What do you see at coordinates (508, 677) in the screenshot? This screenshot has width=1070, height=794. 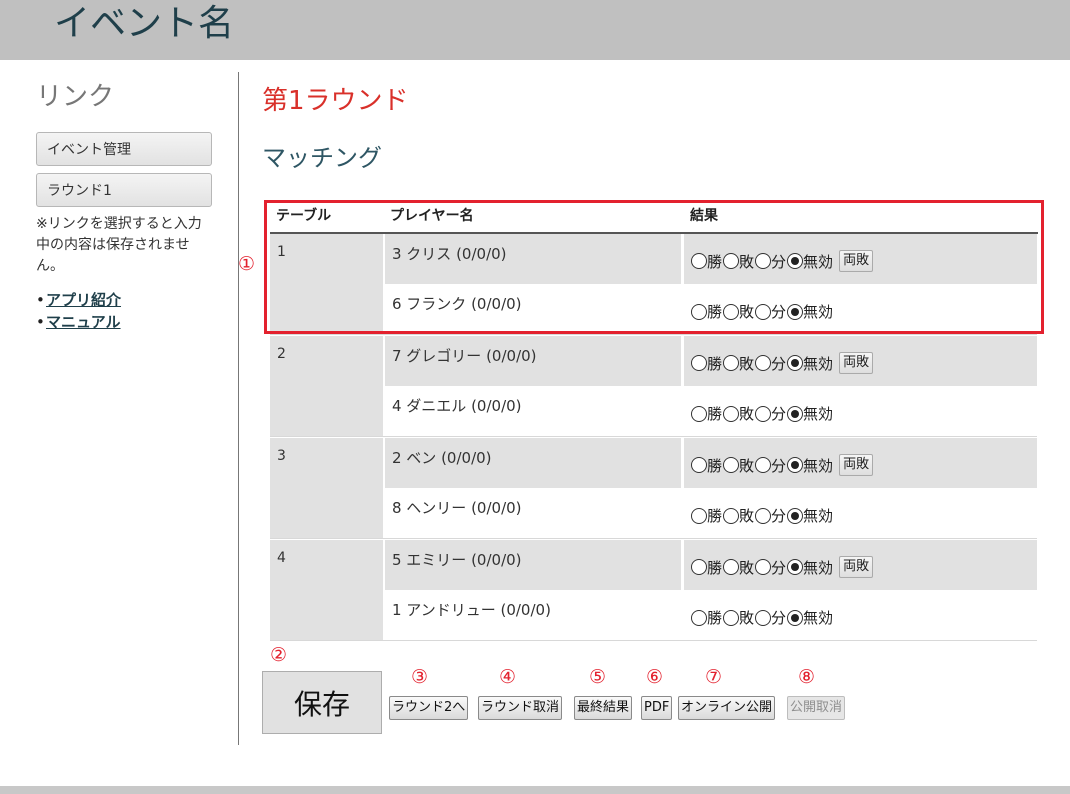 I see `annotation-marker-4: ④` at bounding box center [508, 677].